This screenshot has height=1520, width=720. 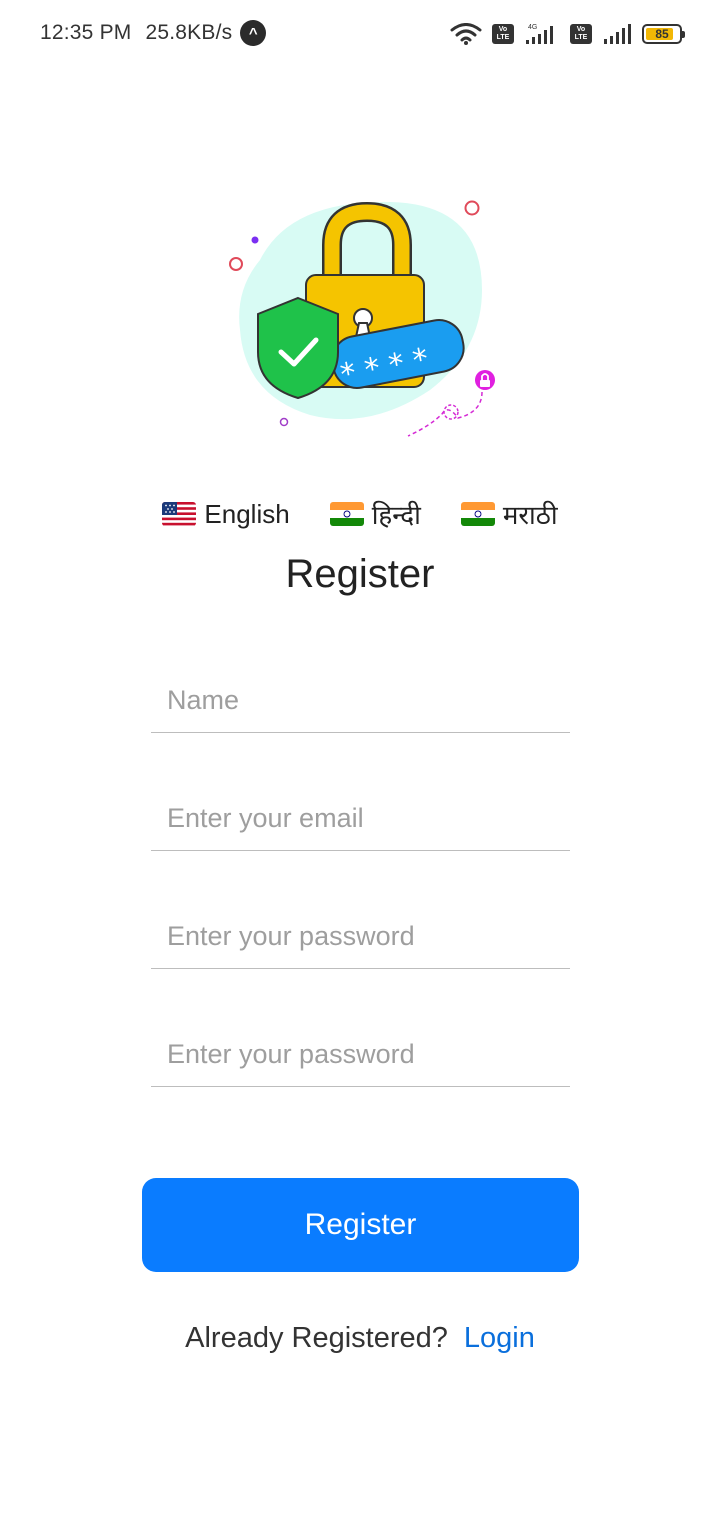 I want to click on page-title: Register, so click(x=360, y=574).